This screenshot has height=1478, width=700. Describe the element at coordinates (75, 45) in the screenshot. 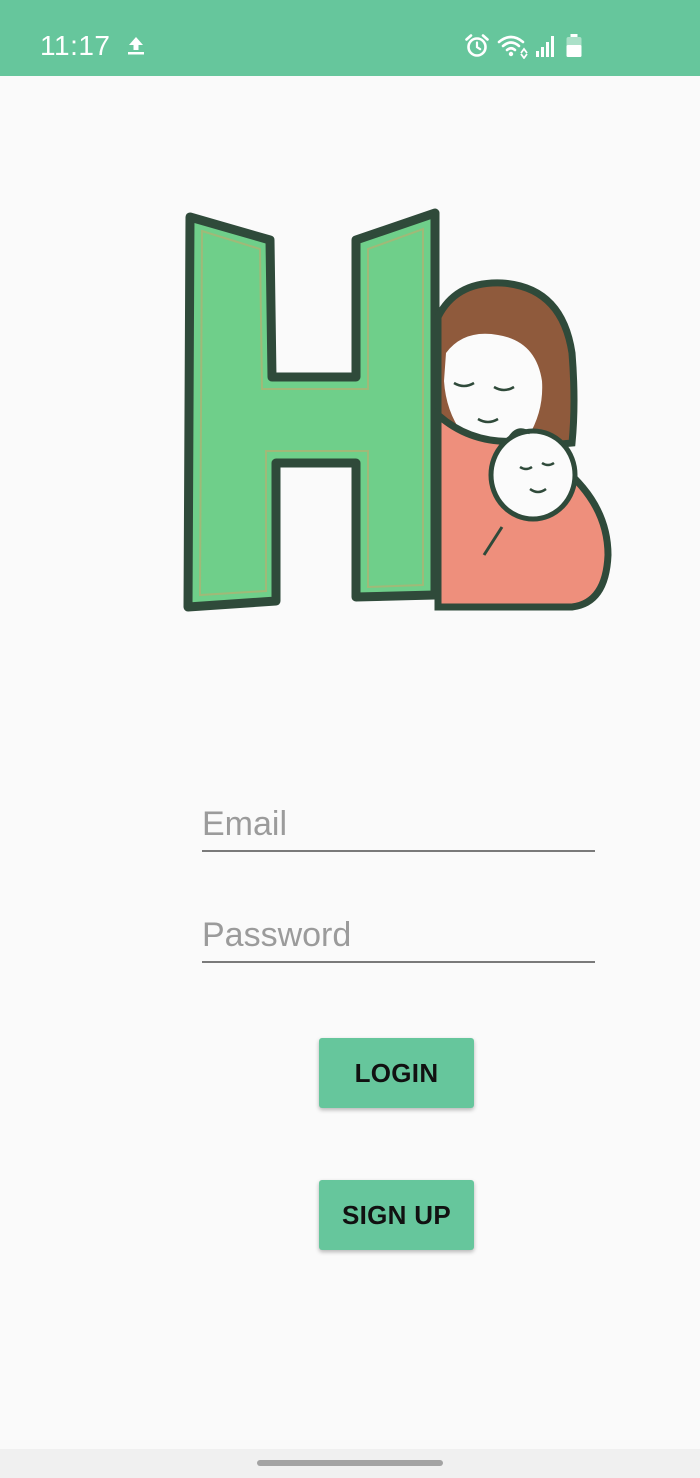

I see `status-time: 11:17` at that location.